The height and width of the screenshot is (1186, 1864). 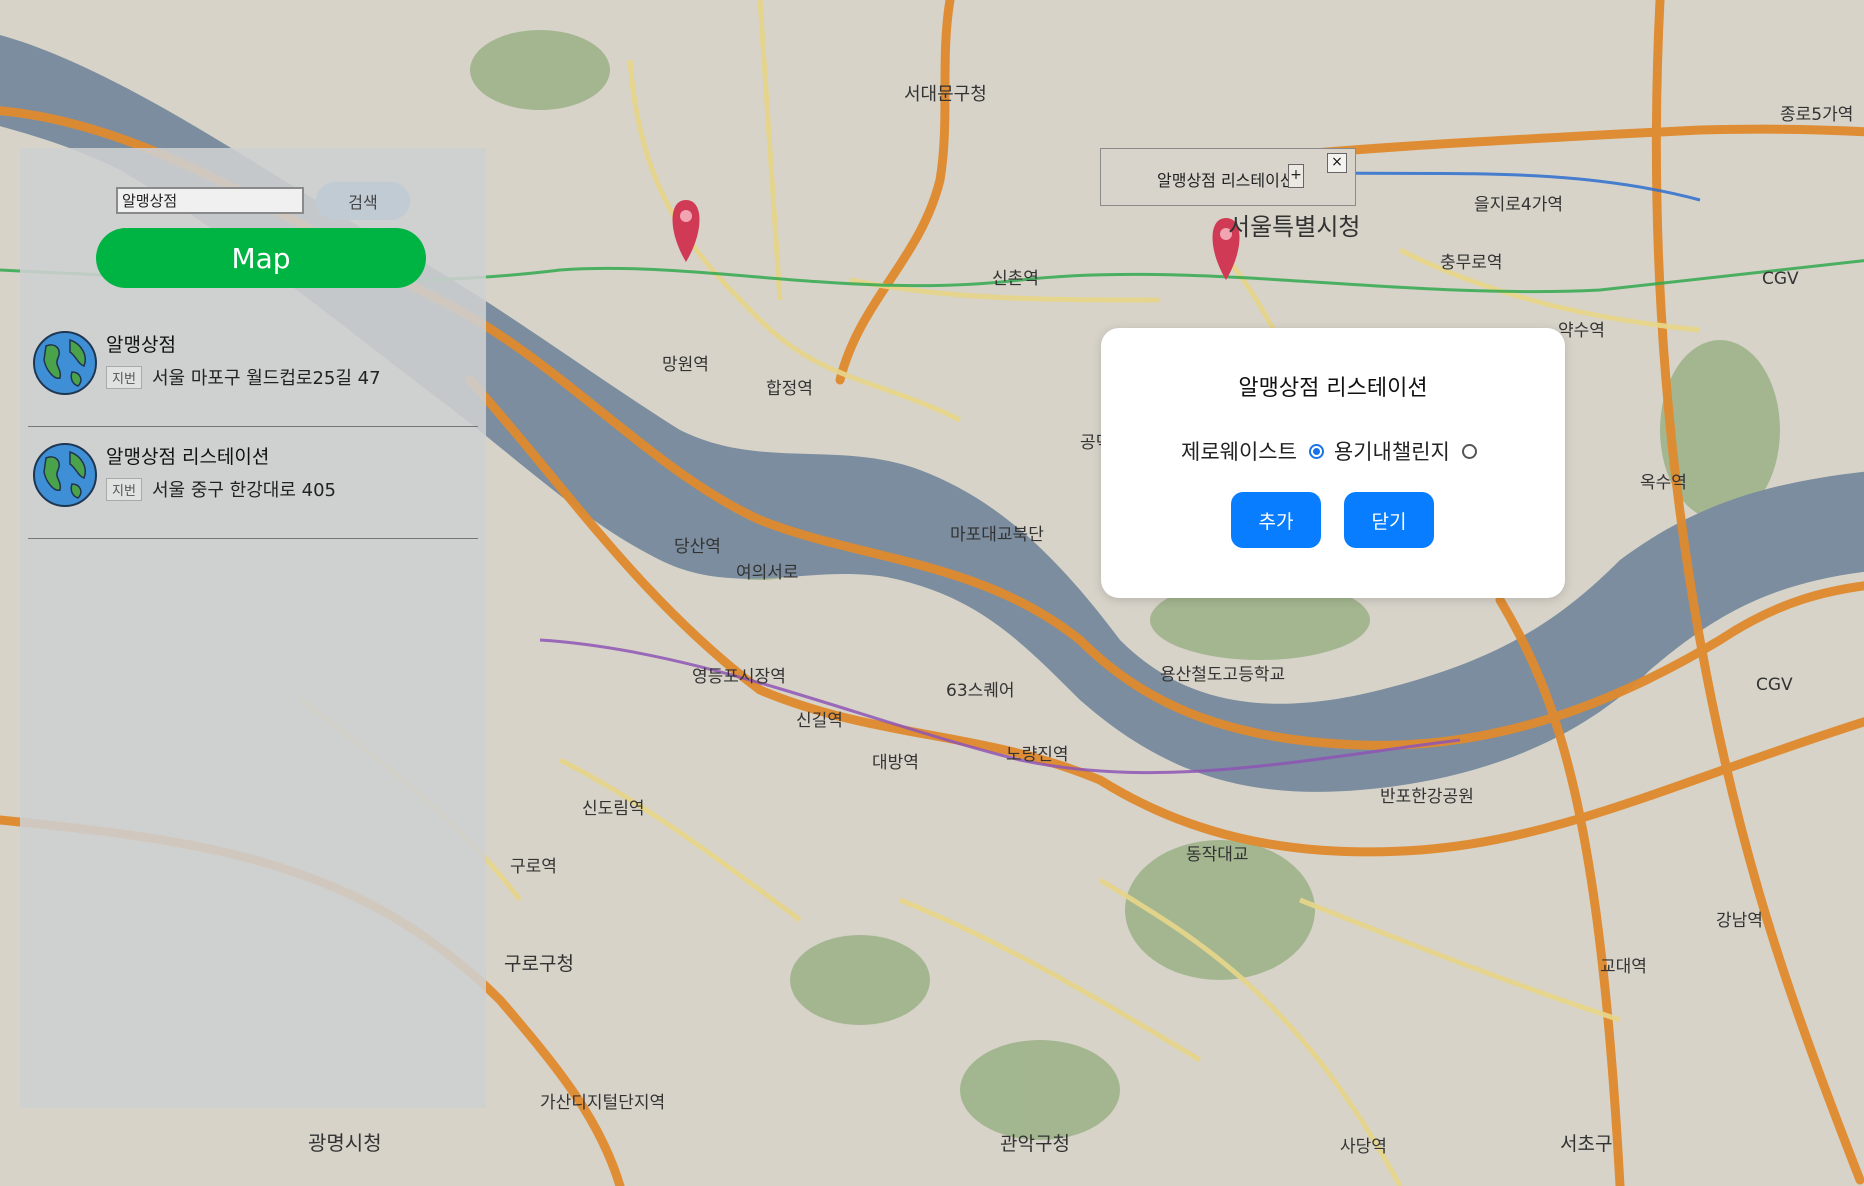 I want to click on svg-text: 신촌역, so click(x=1015, y=279).